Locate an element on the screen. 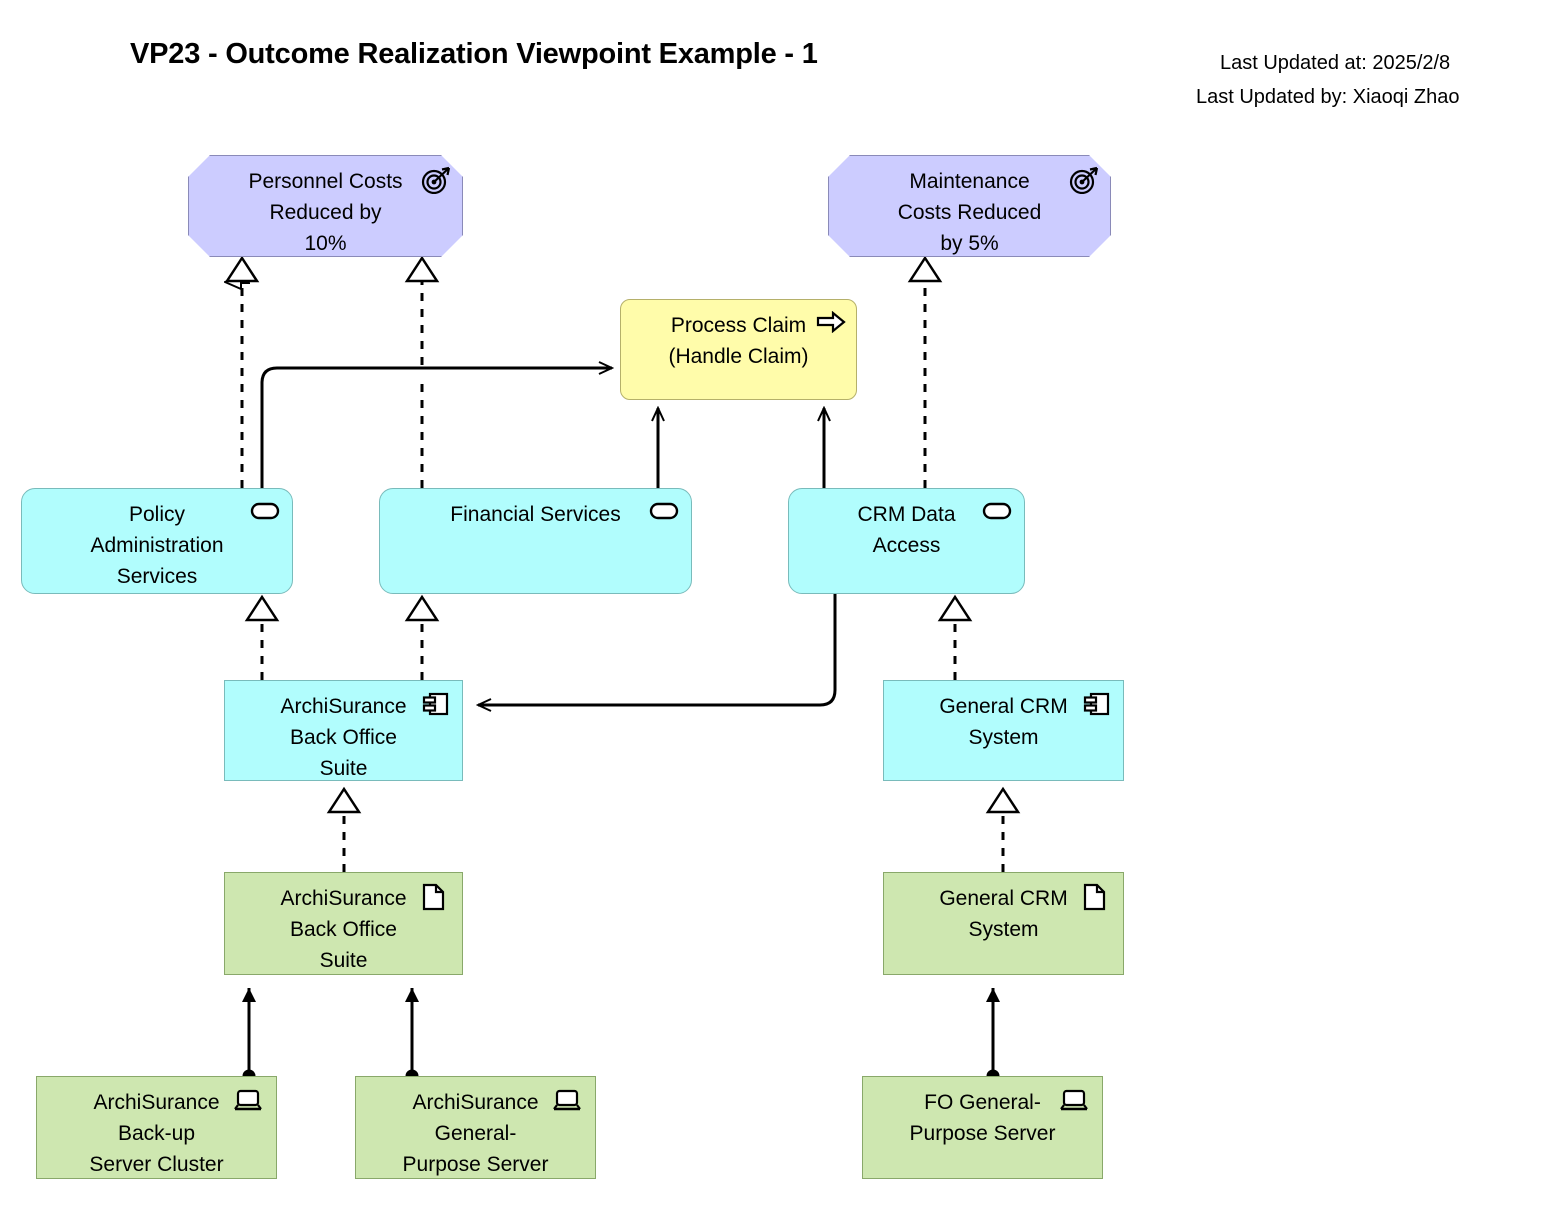  edge-realization-crm-component-to-crm-service is located at coordinates (955, 637).